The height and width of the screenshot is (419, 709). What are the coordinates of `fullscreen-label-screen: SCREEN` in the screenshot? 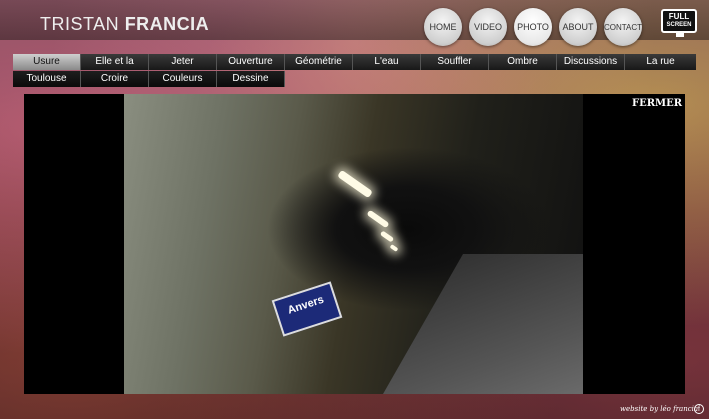 It's located at (679, 25).